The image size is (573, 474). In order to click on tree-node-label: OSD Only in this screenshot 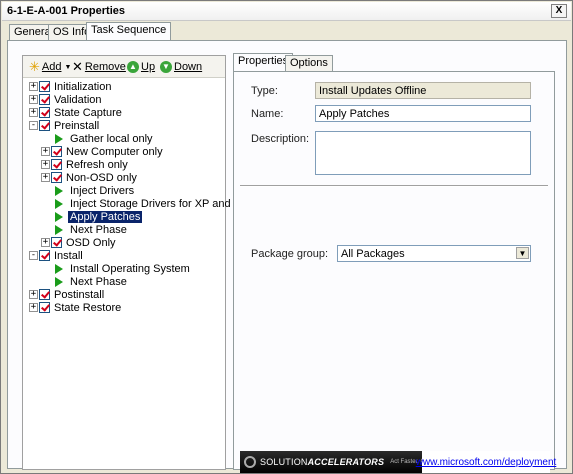, I will do `click(91, 242)`.